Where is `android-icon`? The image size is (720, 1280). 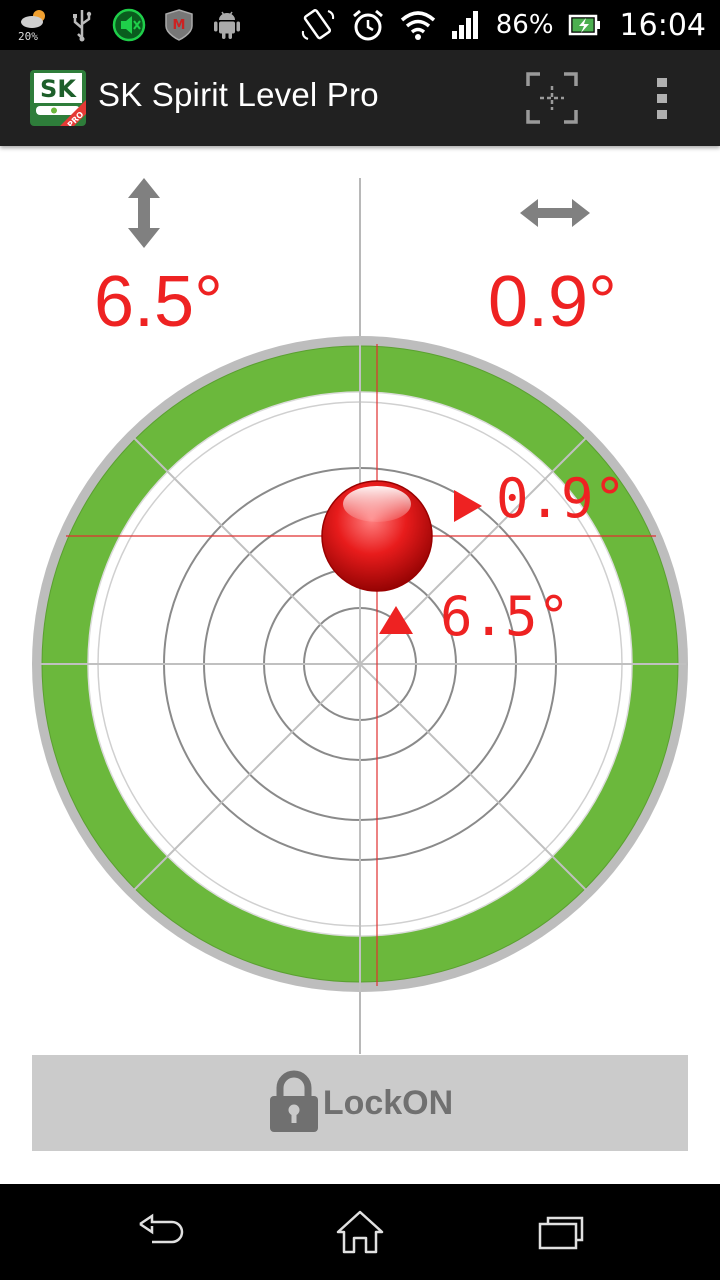
android-icon is located at coordinates (227, 25).